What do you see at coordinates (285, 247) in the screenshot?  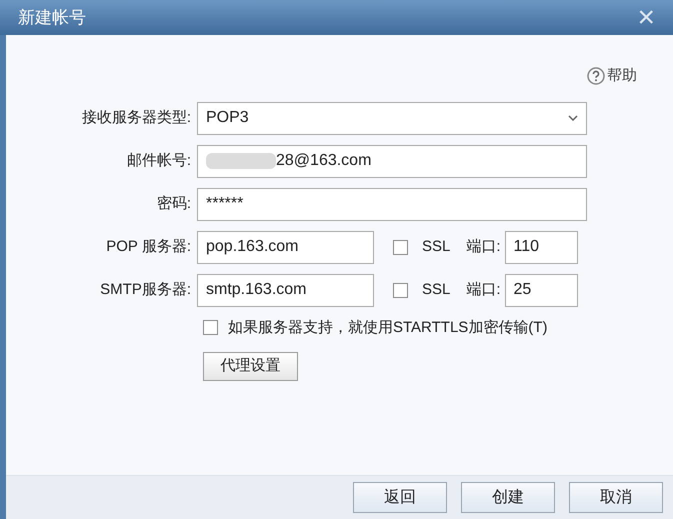 I see `input-field: pop.163.com` at bounding box center [285, 247].